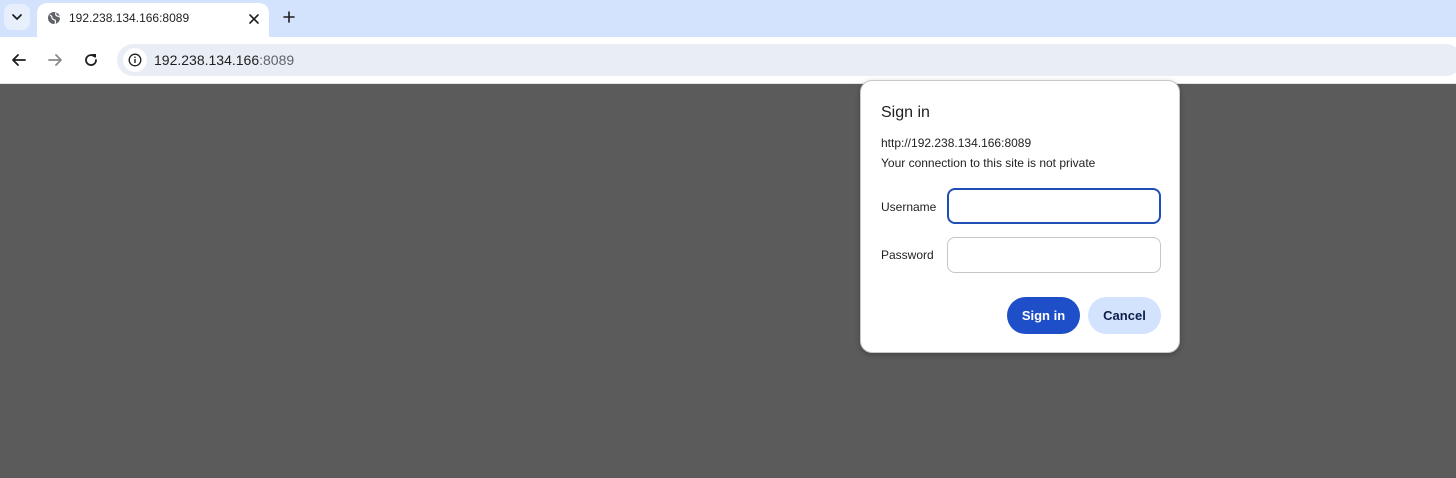 This screenshot has height=478, width=1456. I want to click on tab-search-button, so click(17, 17).